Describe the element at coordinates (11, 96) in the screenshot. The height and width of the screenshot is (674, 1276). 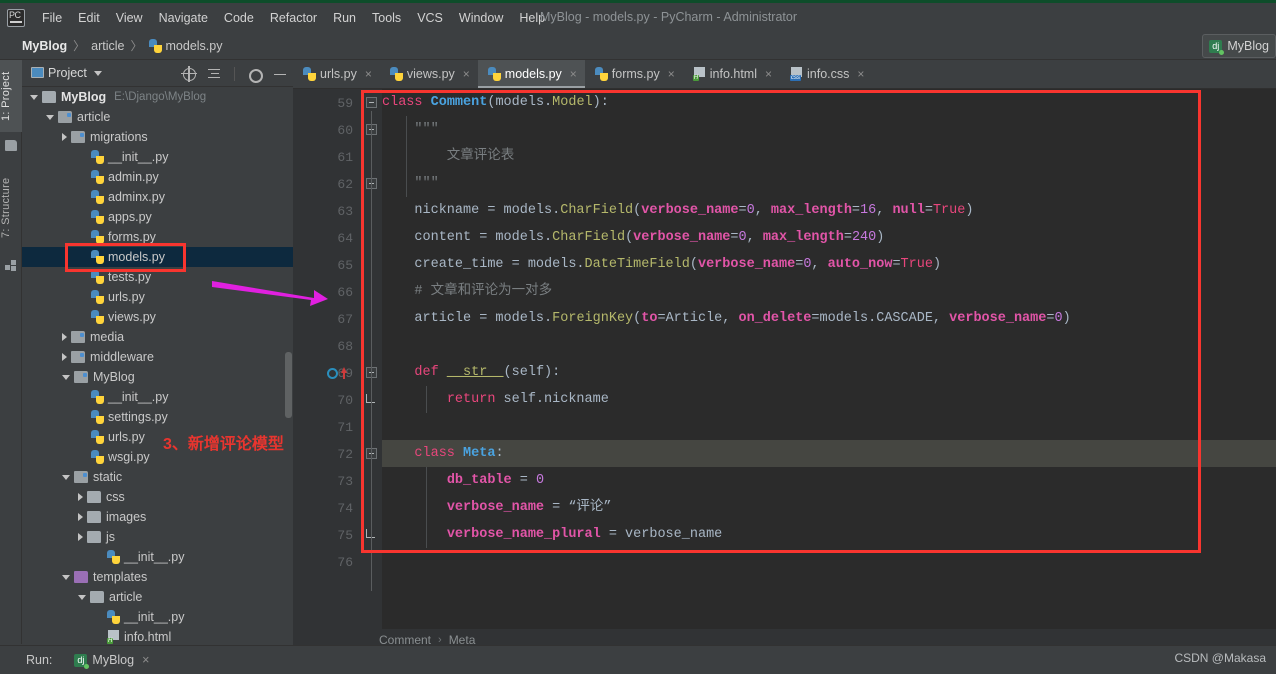
I see `sidebar-tab-project: 1: Project` at that location.